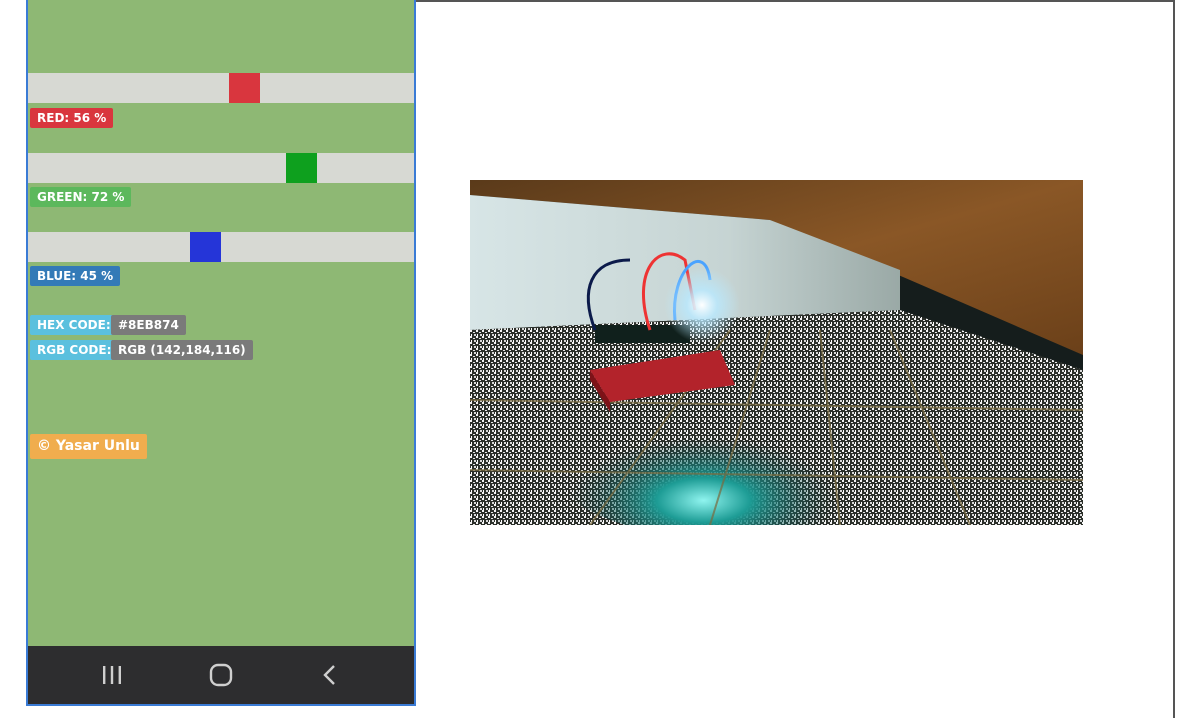 This screenshot has width=1177, height=720. I want to click on blue-slider, so click(221, 247).